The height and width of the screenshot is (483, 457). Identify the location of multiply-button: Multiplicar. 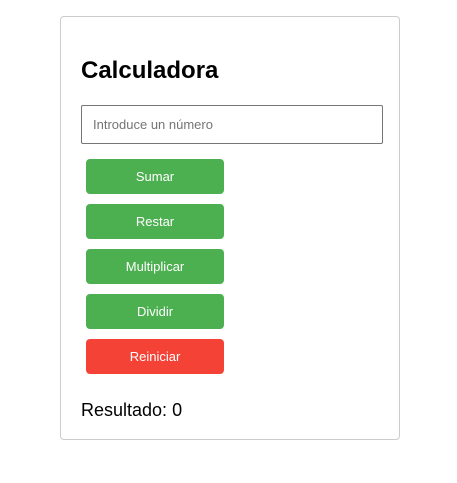
(155, 266).